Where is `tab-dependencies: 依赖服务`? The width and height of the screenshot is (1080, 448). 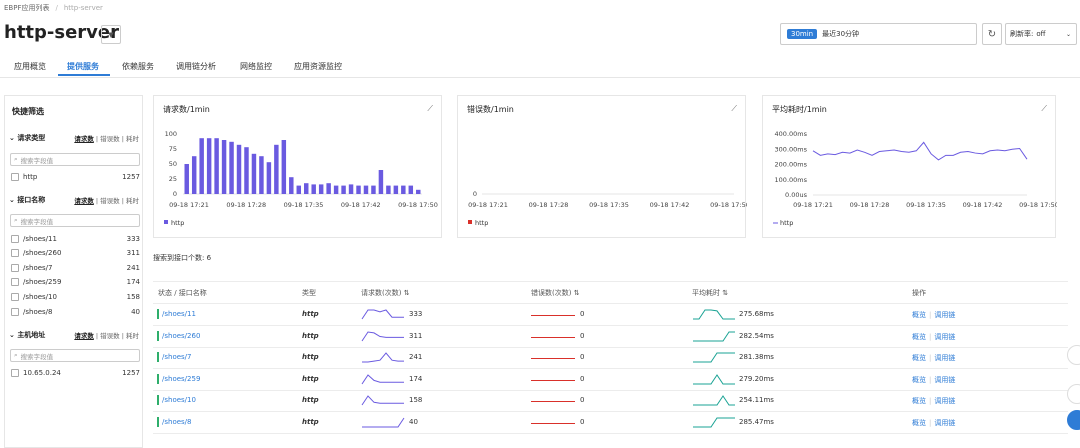
tab-dependencies: 依赖服务 is located at coordinates (138, 66).